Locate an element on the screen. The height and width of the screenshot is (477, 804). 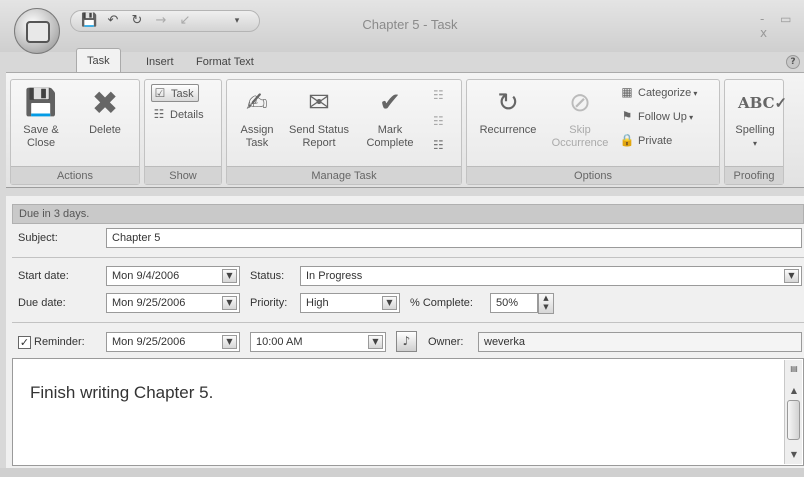
private-button: 🔒 Private is located at coordinates (646, 141).